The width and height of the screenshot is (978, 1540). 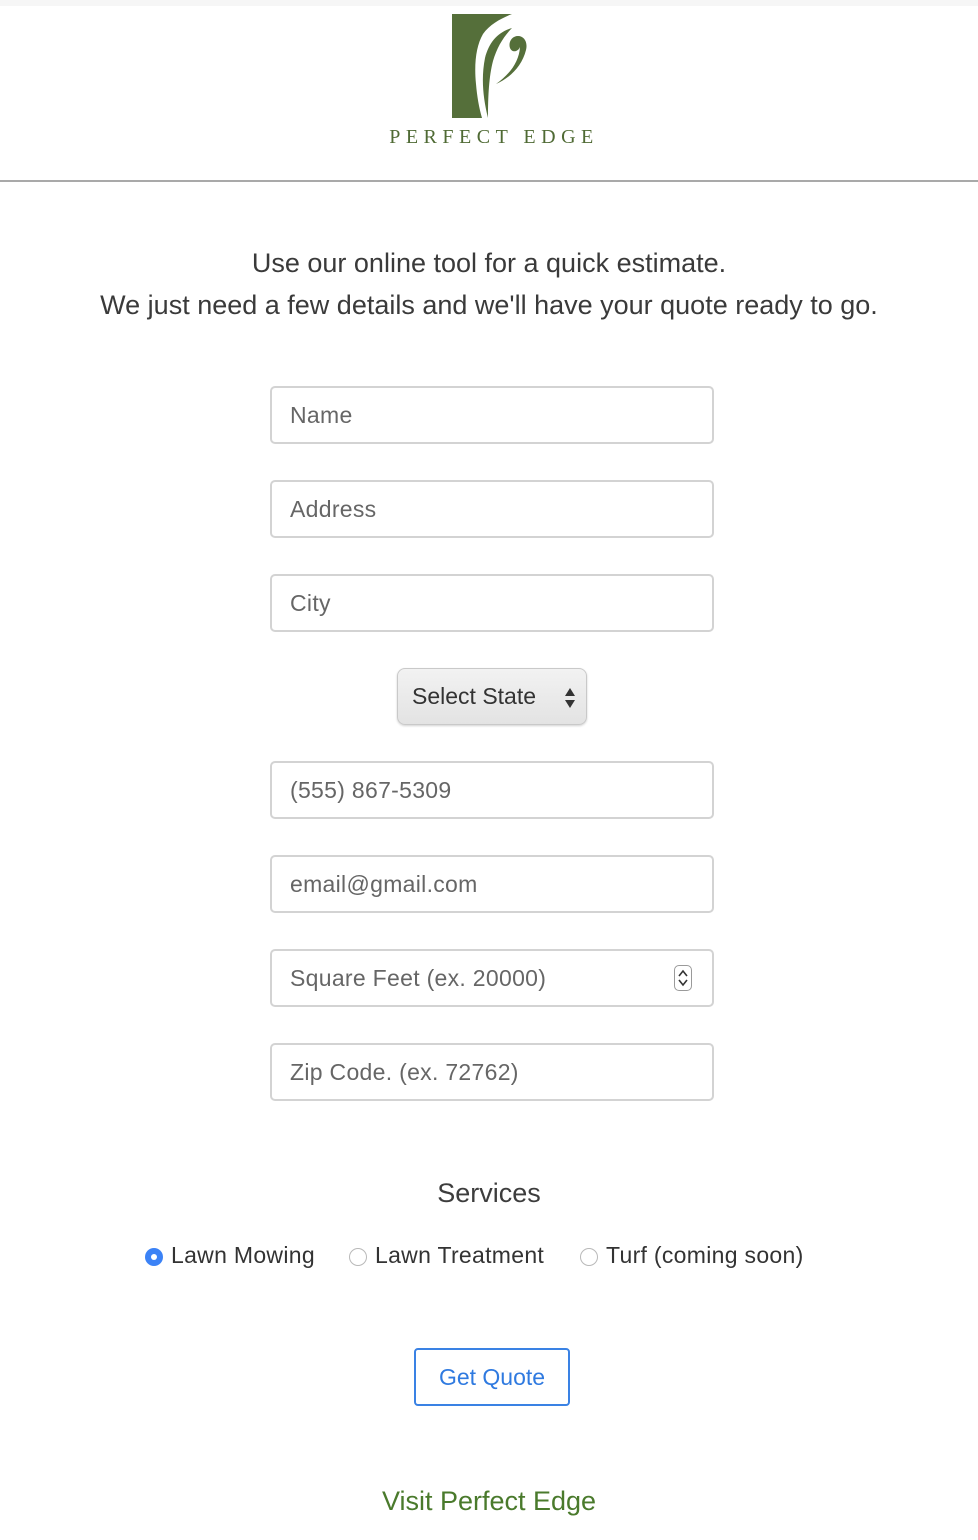 I want to click on square-feet-input, so click(x=492, y=978).